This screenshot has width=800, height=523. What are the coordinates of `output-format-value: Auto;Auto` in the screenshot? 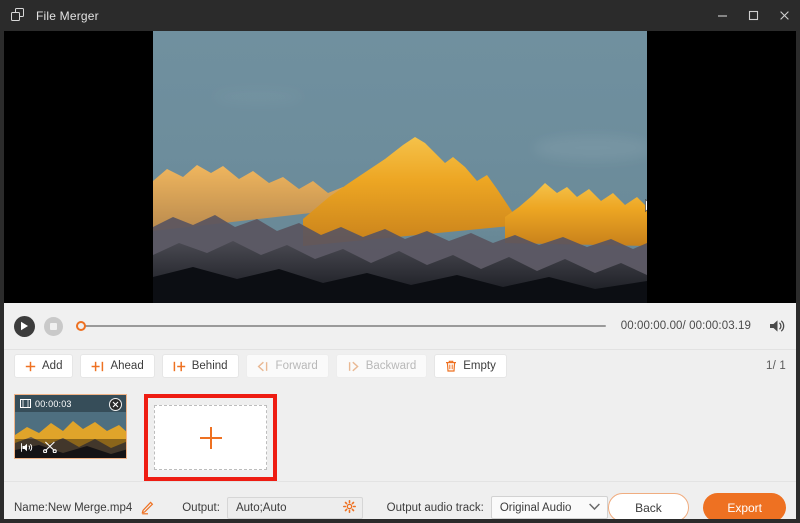 It's located at (261, 507).